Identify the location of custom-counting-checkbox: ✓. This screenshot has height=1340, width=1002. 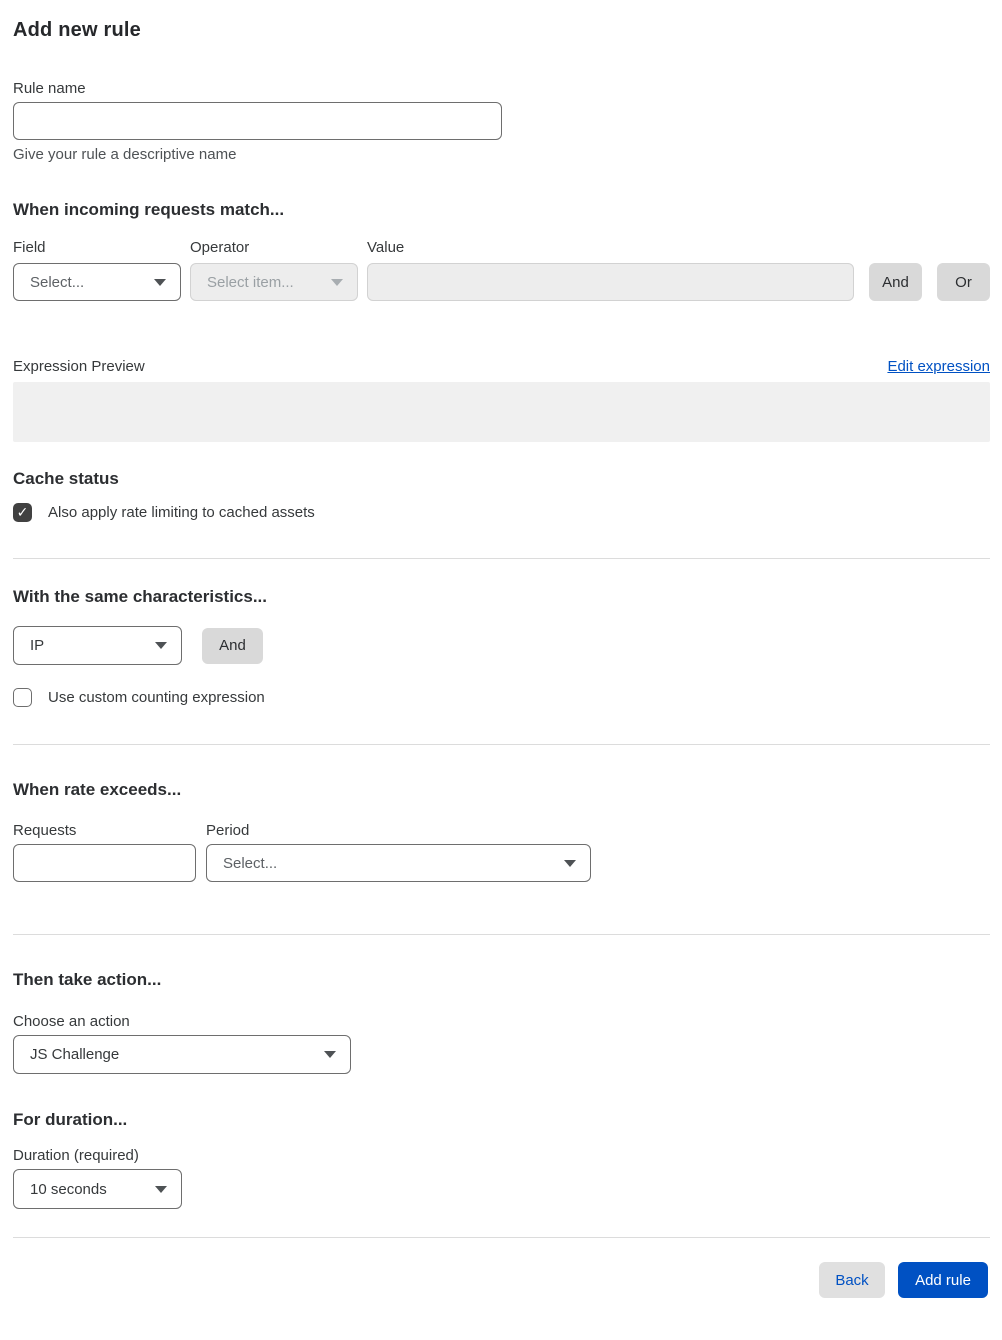
(22, 697).